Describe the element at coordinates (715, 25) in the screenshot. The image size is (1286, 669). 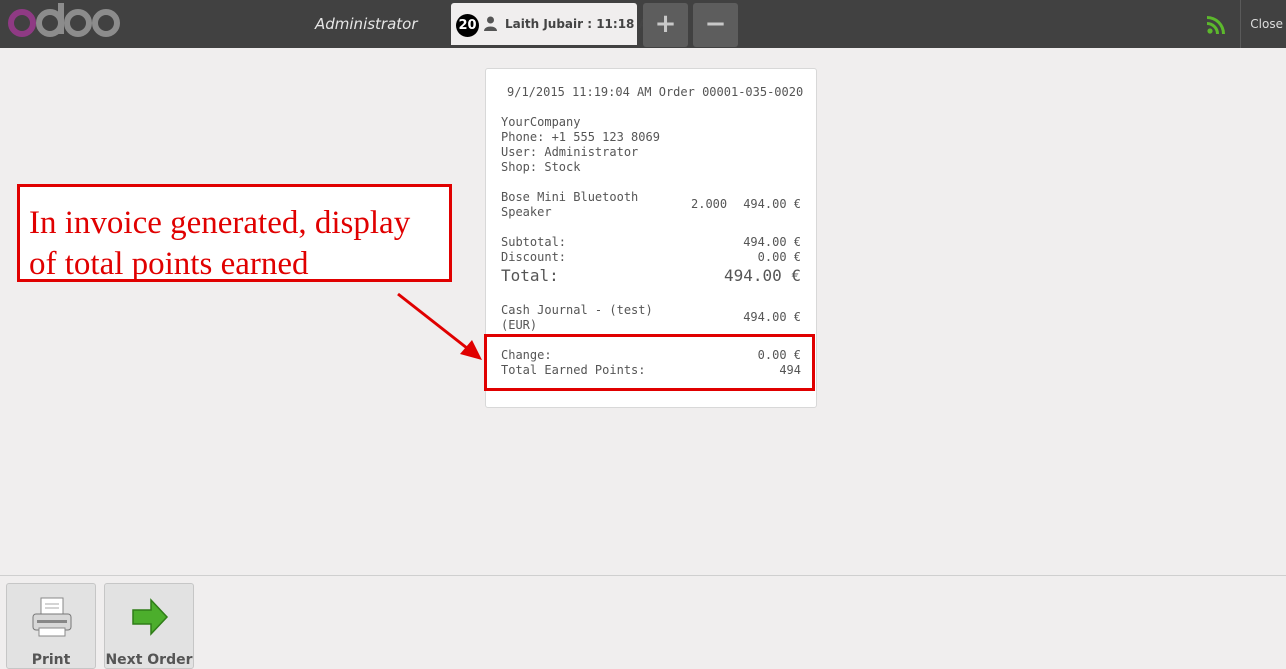
I see `remove-order-button: −` at that location.